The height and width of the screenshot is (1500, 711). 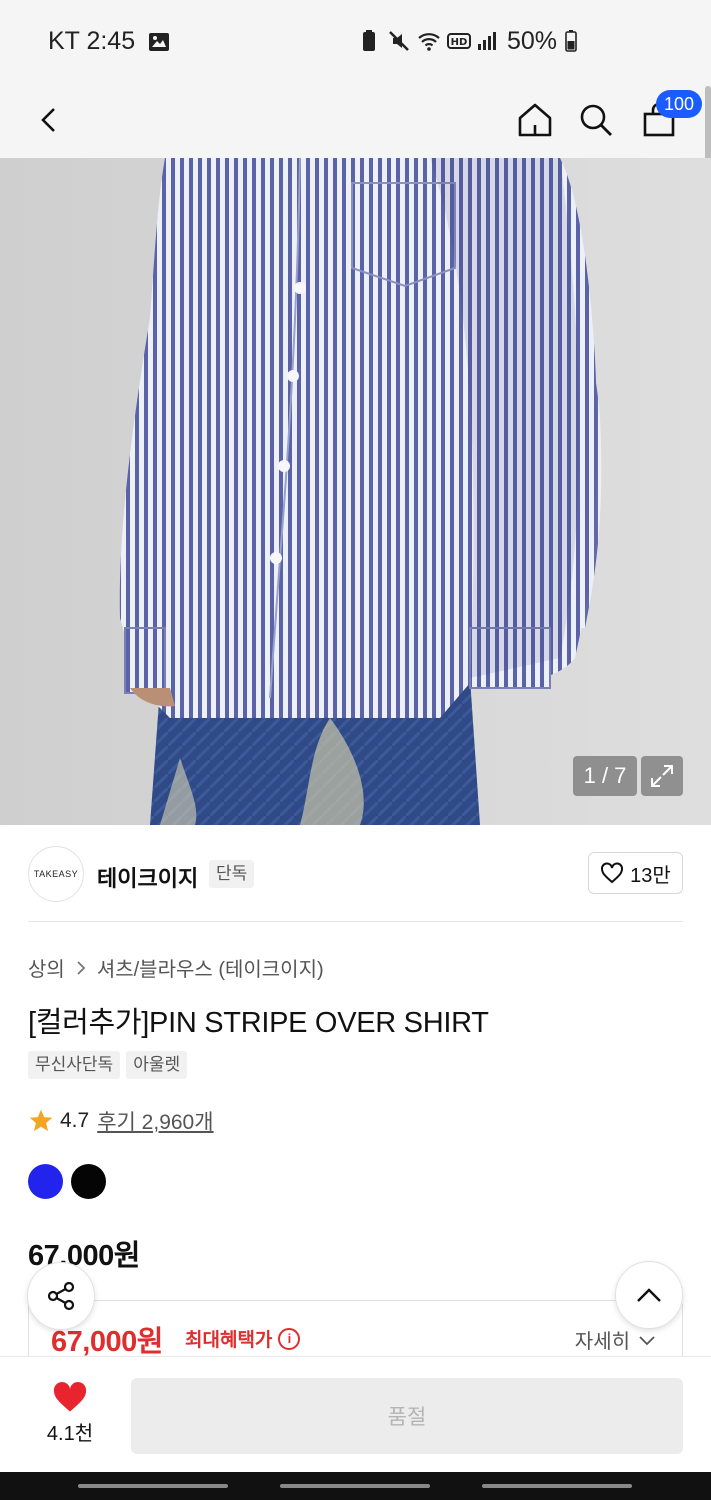 I want to click on bottom-action-bar: 4.1천 품절, so click(x=355, y=1414).